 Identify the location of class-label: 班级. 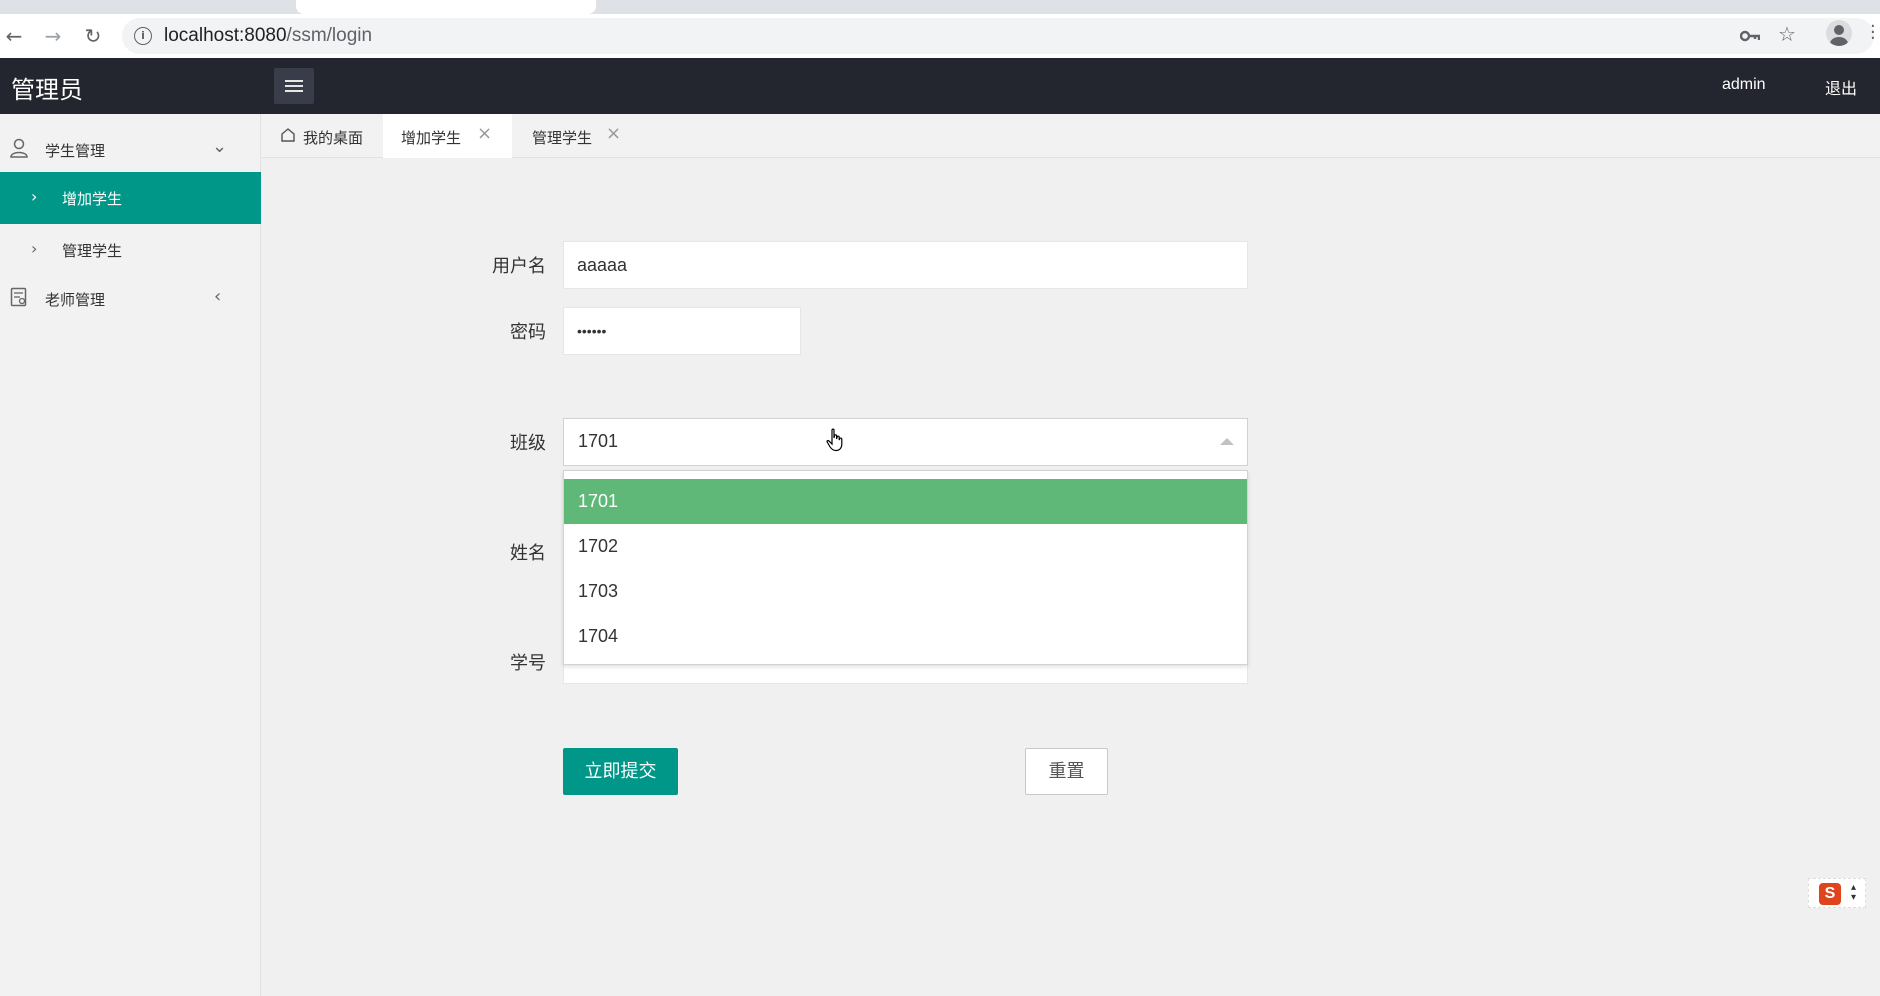
(528, 443).